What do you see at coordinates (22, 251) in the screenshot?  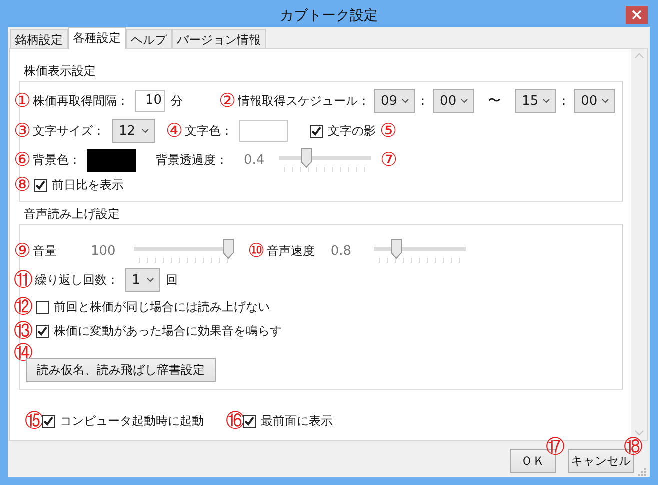 I see `annotation-number: ⑨` at bounding box center [22, 251].